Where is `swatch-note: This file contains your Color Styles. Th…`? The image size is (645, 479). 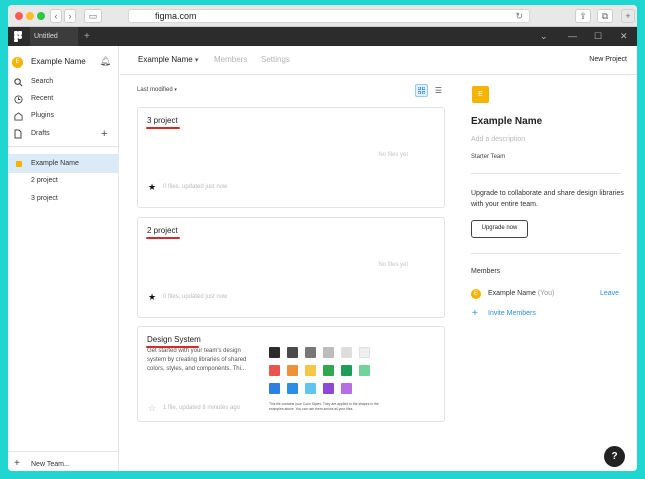 swatch-note: This file contains your Color Styles. Th… is located at coordinates (324, 406).